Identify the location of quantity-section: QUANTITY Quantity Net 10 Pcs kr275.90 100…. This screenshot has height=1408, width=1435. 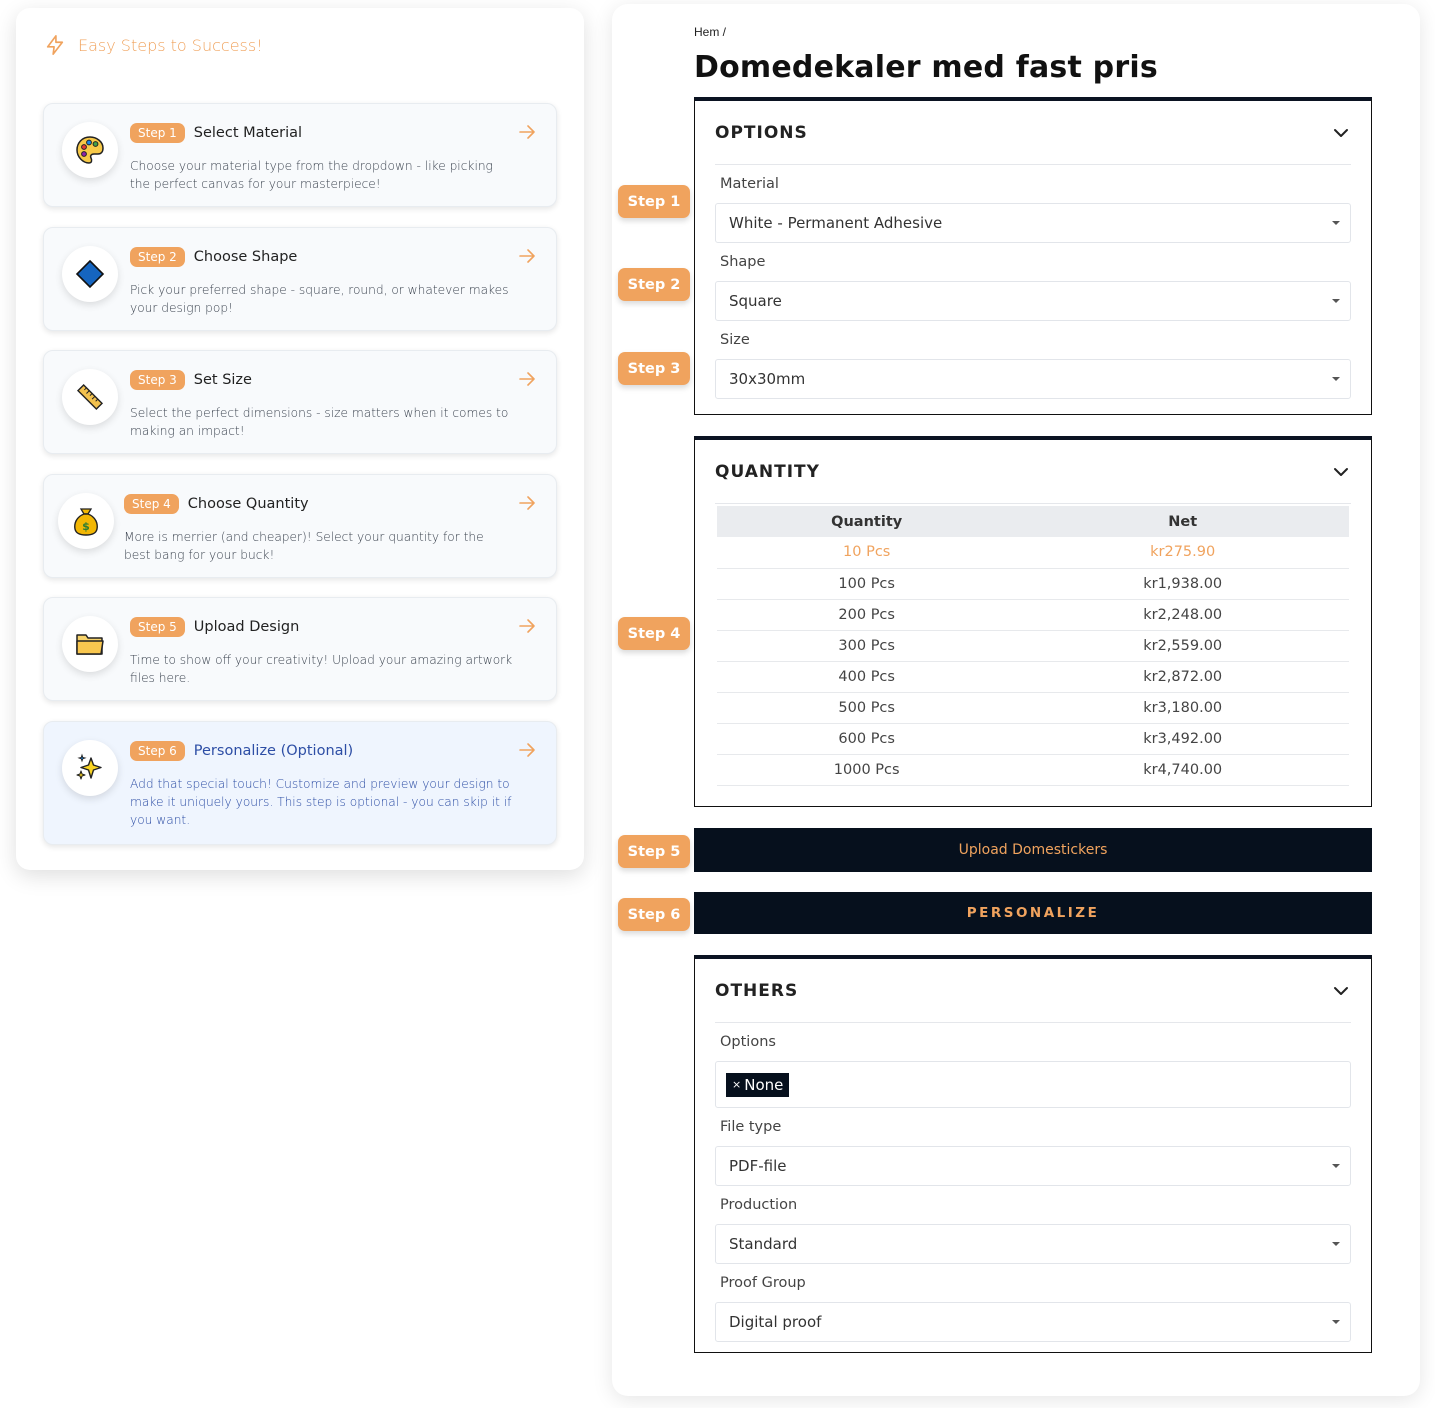
(1033, 621).